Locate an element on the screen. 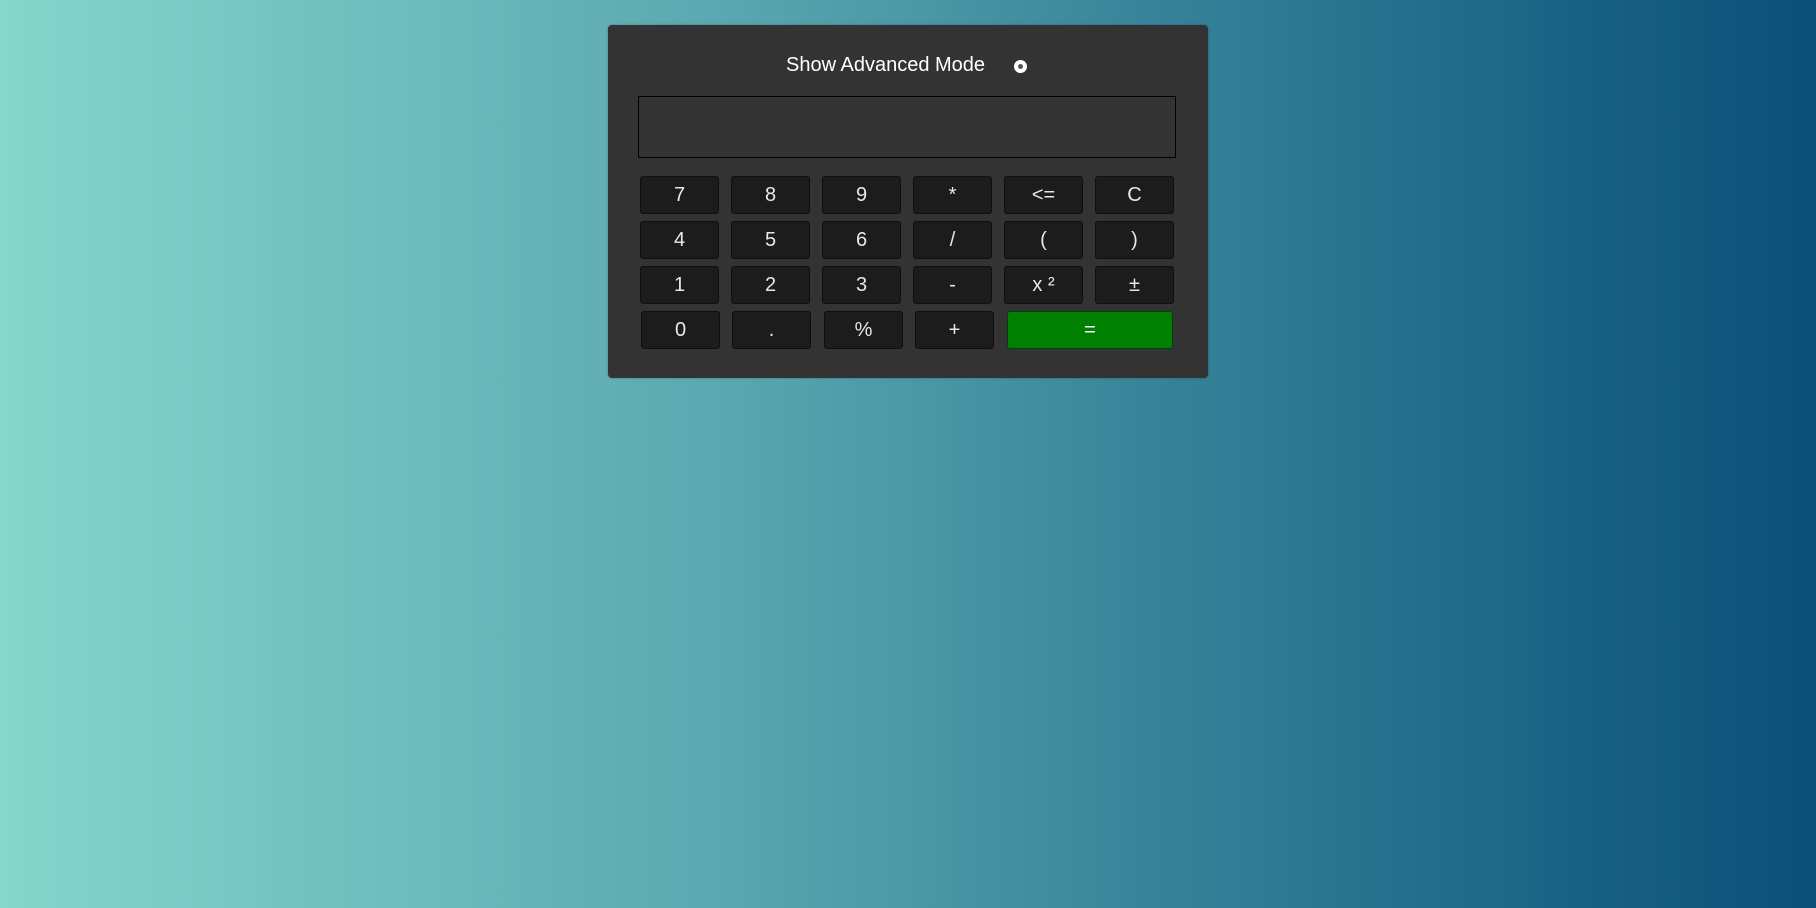 The width and height of the screenshot is (1816, 908). key-6: 6 is located at coordinates (861, 240).